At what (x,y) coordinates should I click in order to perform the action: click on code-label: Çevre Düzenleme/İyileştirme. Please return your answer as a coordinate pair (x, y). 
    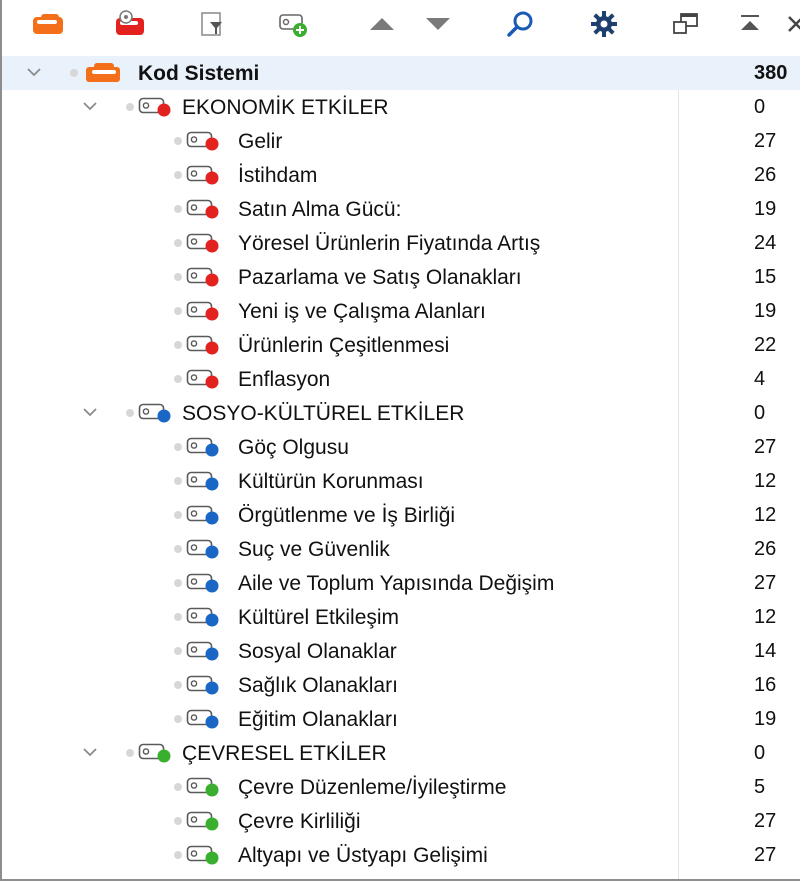
    Looking at the image, I should click on (372, 787).